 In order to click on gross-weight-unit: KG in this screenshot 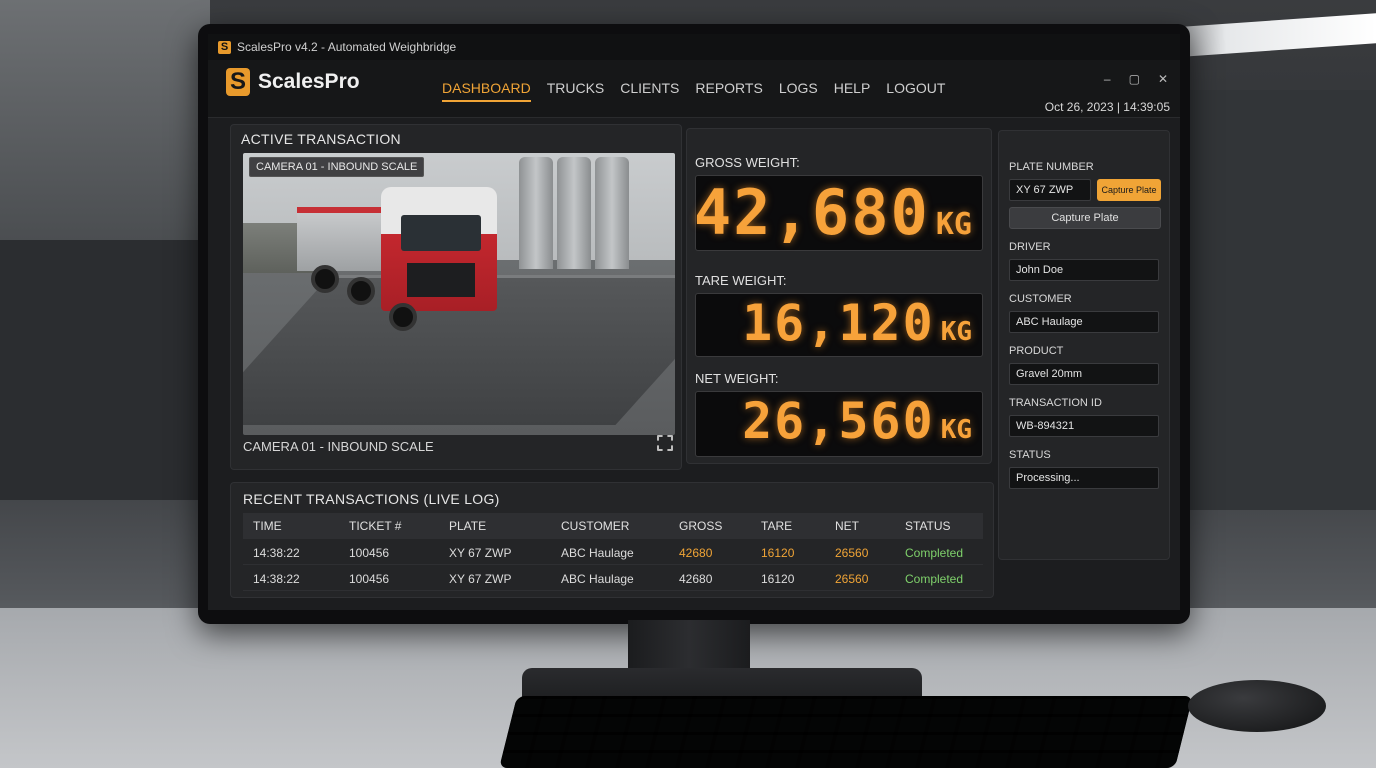, I will do `click(953, 224)`.